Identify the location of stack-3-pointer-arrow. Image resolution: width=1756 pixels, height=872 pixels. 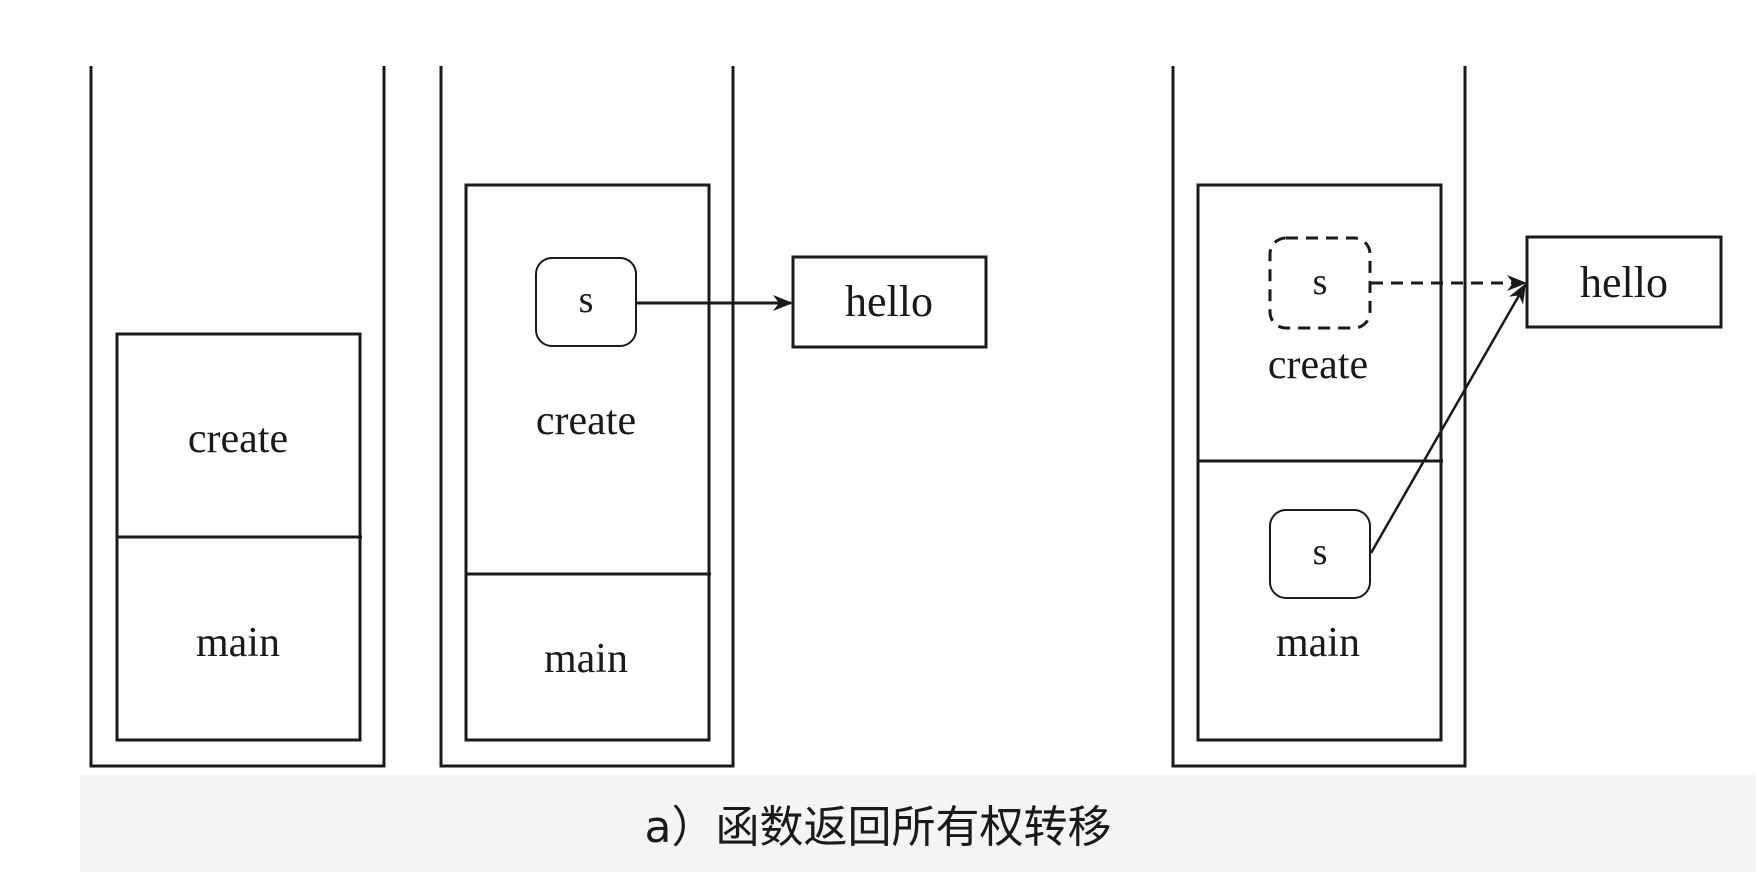
(1448, 418).